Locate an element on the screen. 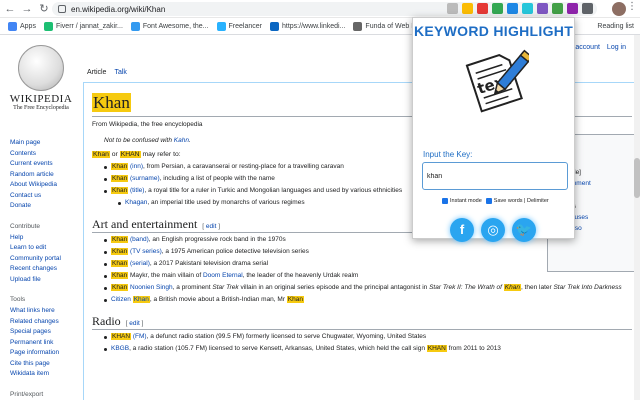 Image resolution: width=640 pixels, height=400 pixels. sidebar-link: Recent changes is located at coordinates (46, 269).